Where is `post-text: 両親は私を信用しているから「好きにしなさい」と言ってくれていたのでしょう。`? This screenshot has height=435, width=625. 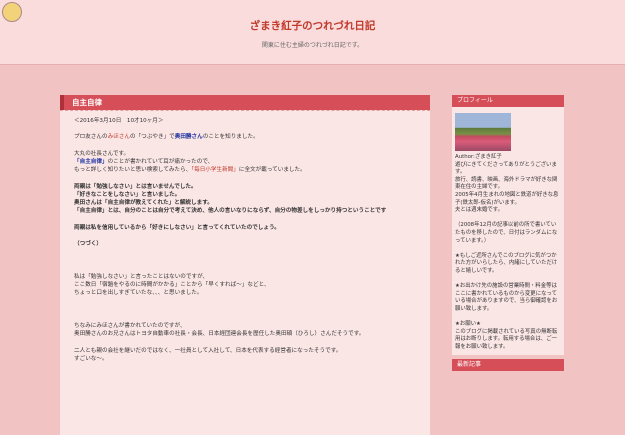
post-text: 両親は私を信用しているから「好きにしなさい」と言ってくれていたのでしょう。 is located at coordinates (177, 227).